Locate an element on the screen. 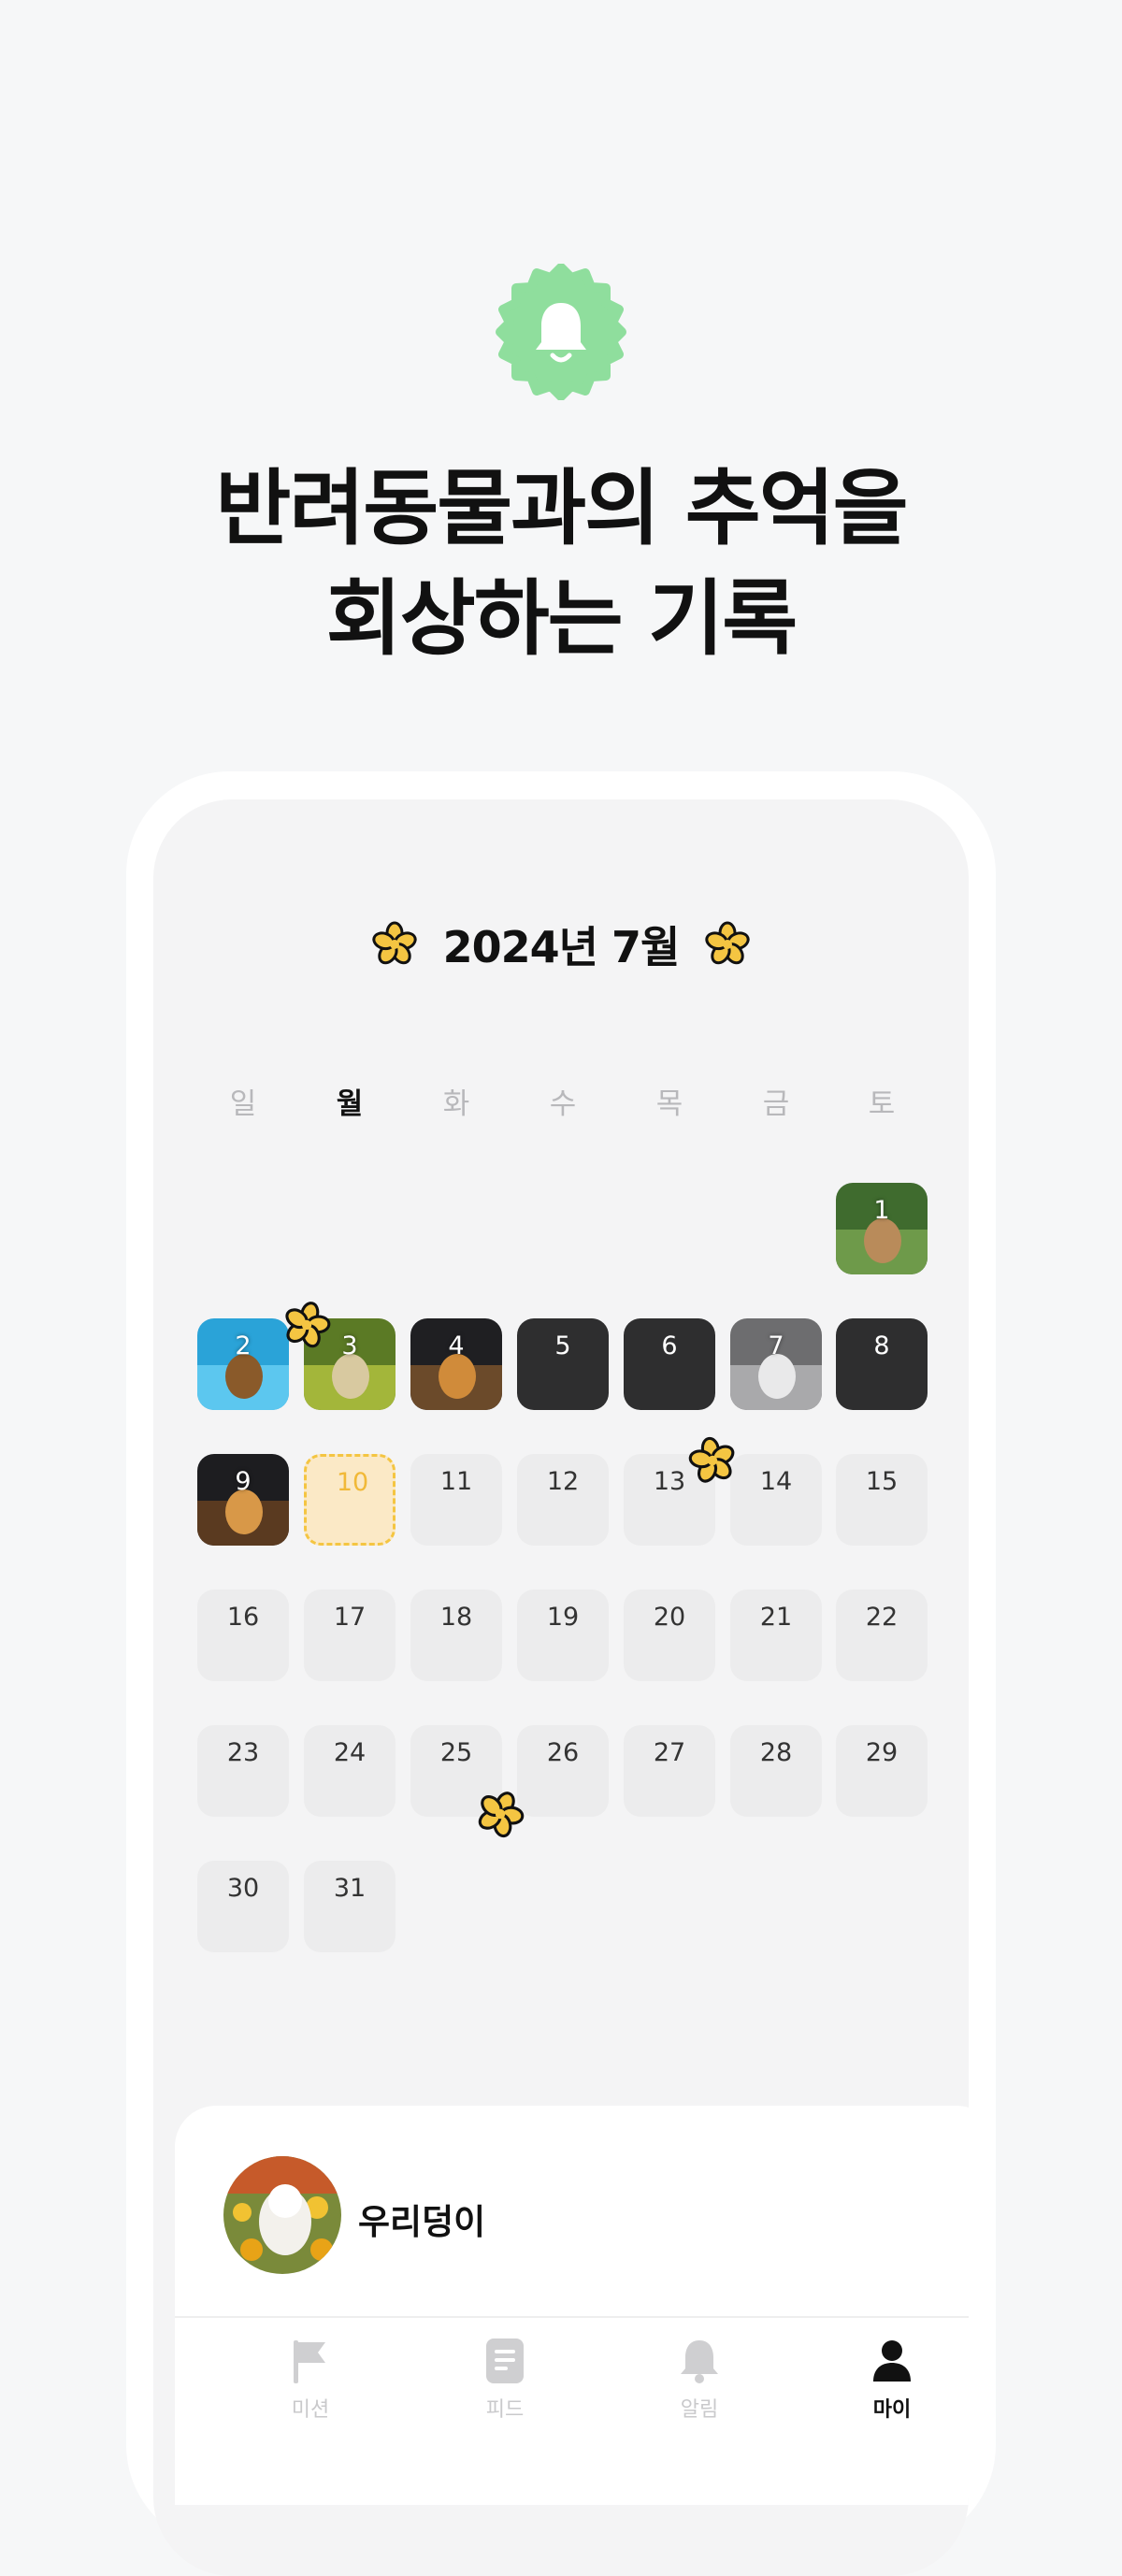  calendar-day: 20 is located at coordinates (670, 1636).